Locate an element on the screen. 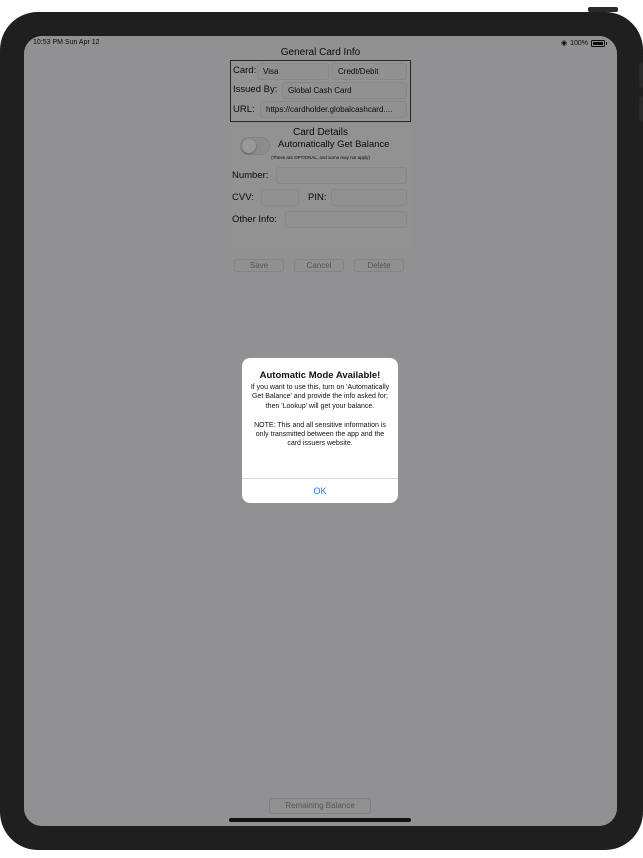  home-indicator is located at coordinates (320, 820).